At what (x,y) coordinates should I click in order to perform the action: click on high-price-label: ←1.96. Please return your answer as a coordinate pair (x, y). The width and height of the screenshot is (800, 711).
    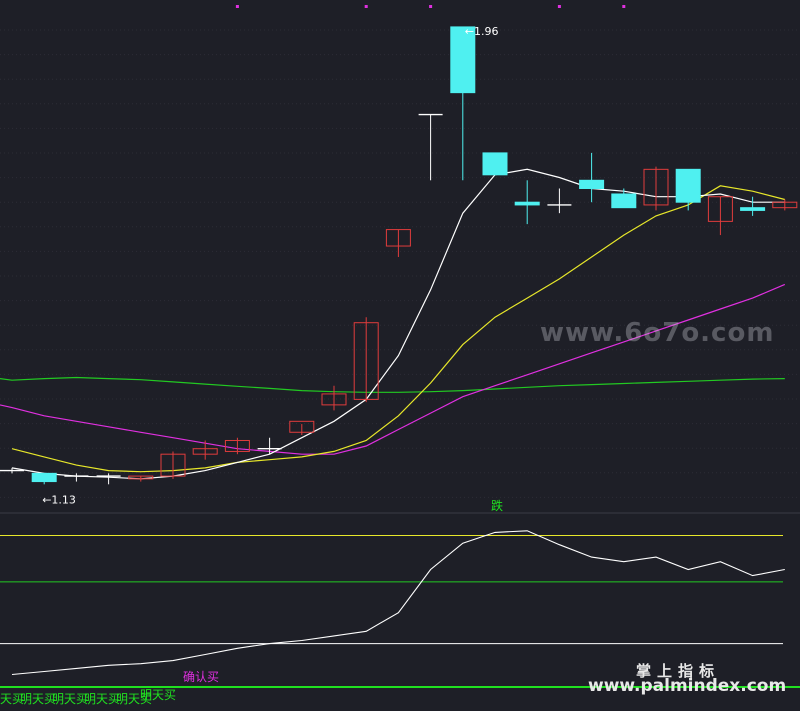
    Looking at the image, I should click on (482, 31).